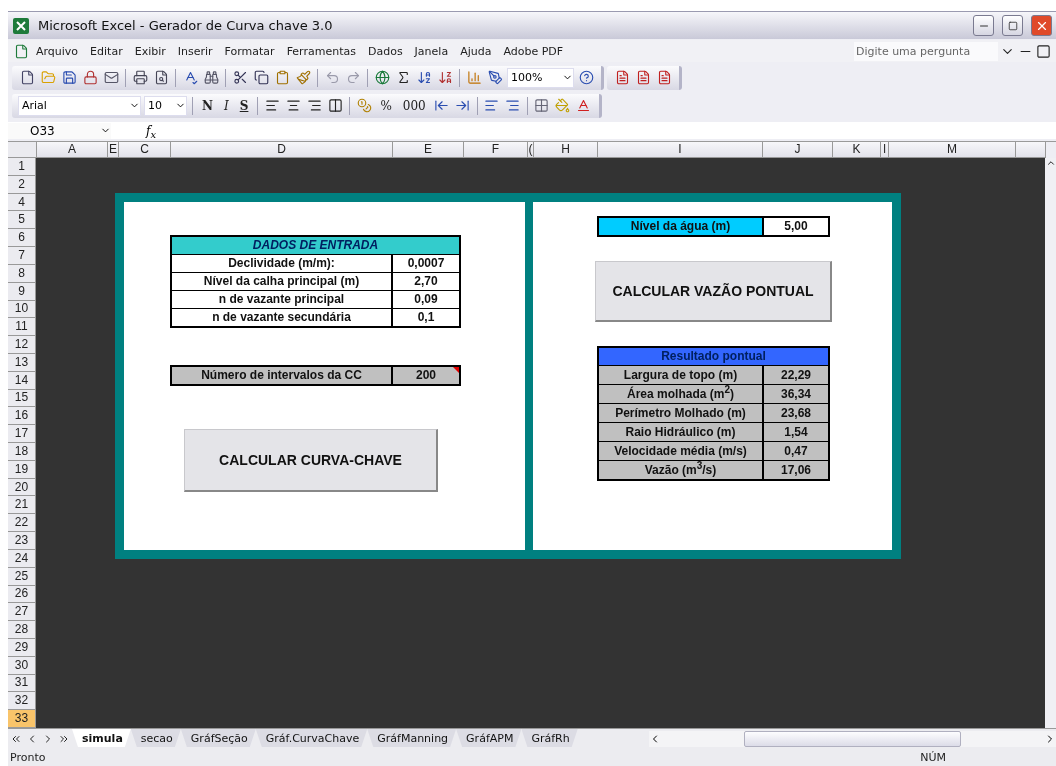  What do you see at coordinates (22, 612) in the screenshot?
I see `row-header: 27` at bounding box center [22, 612].